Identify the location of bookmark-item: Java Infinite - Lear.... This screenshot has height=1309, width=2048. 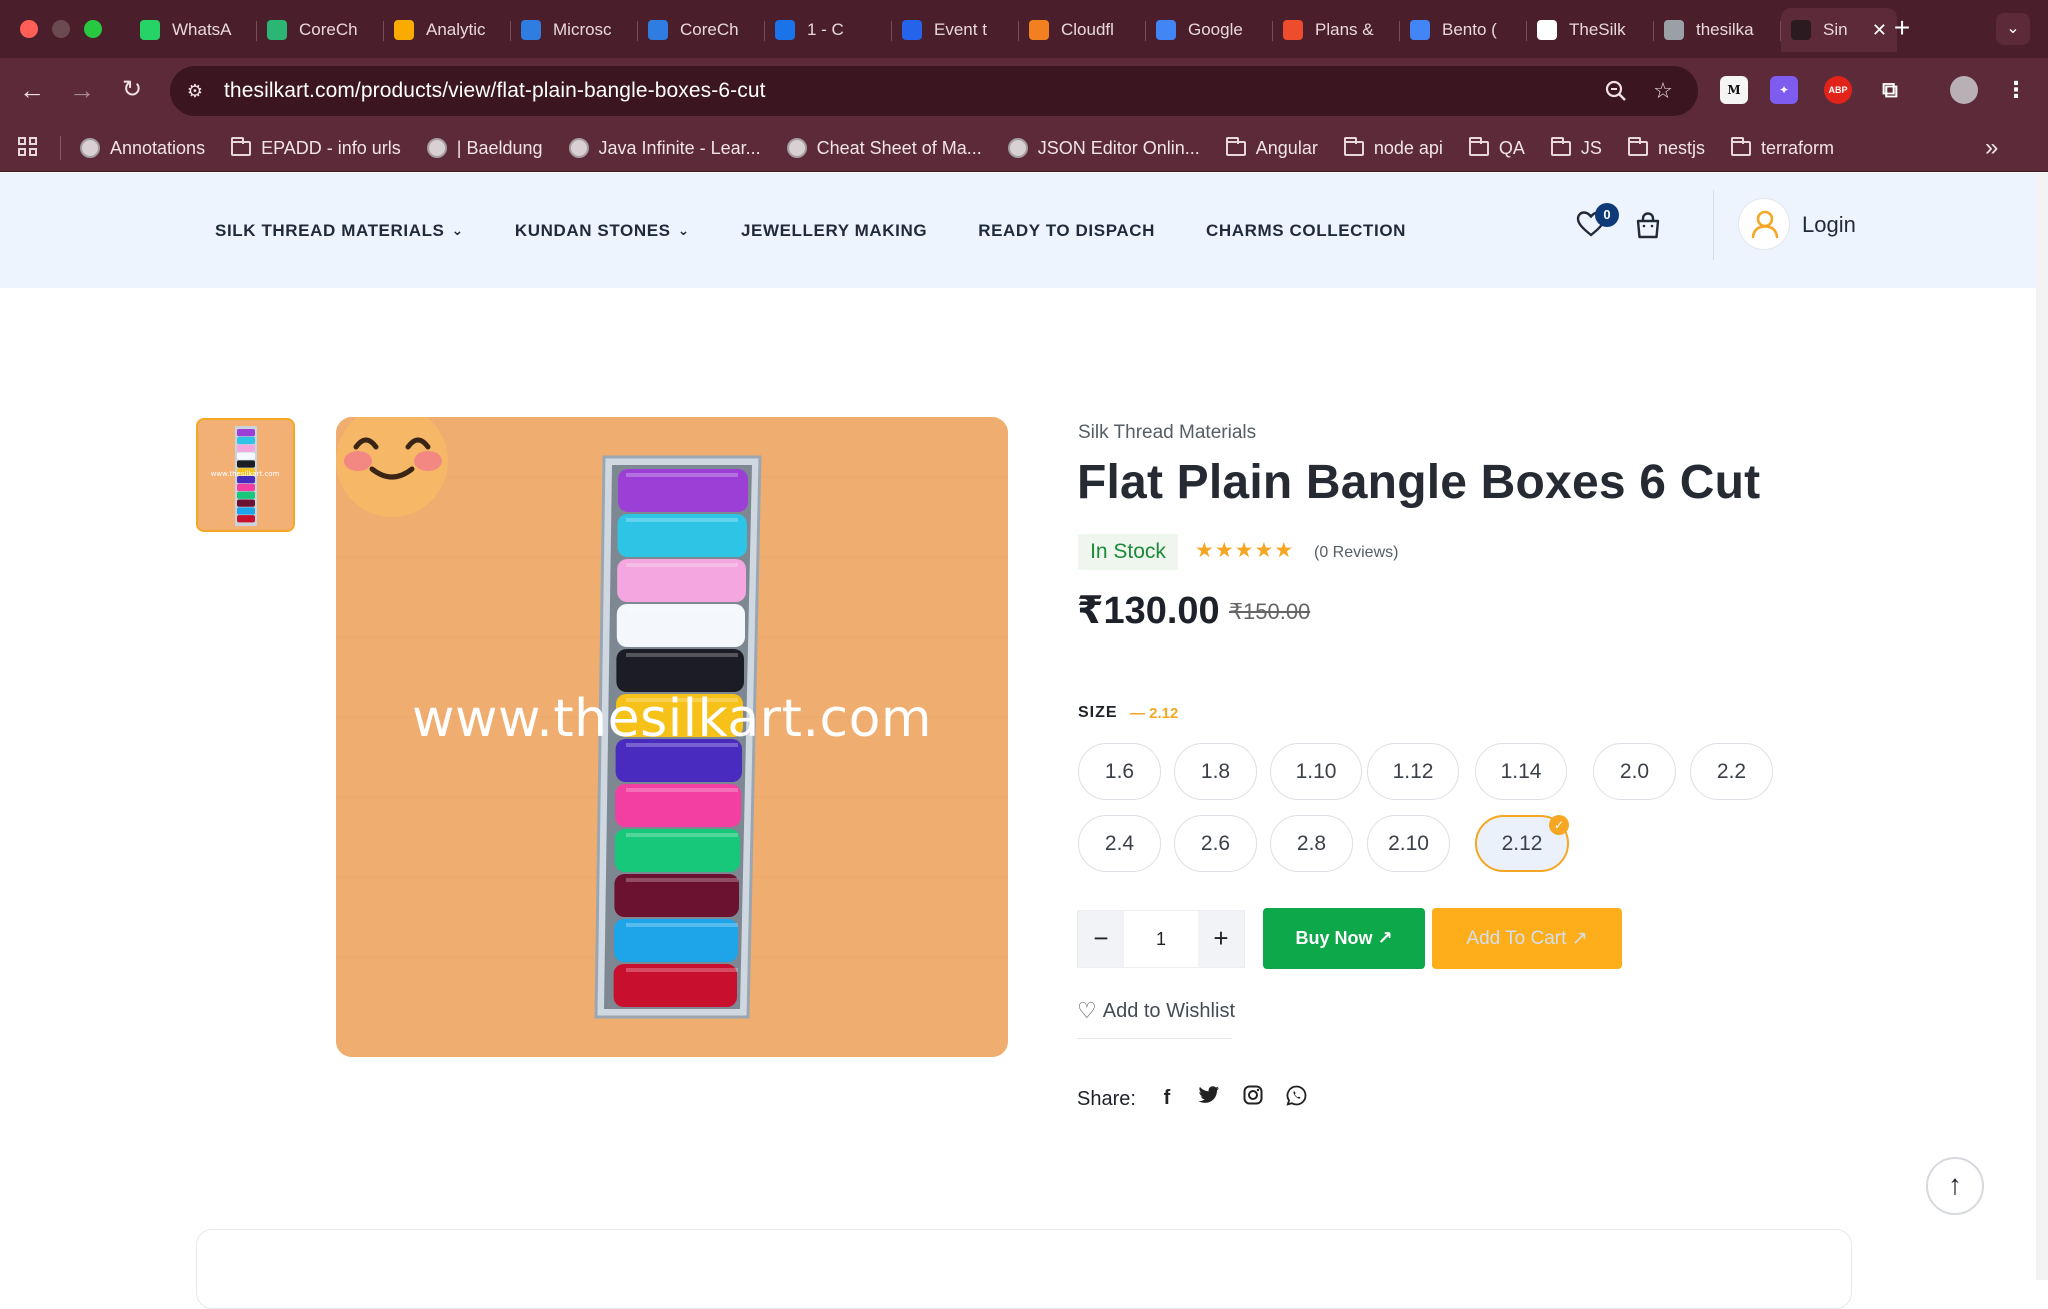
(664, 148).